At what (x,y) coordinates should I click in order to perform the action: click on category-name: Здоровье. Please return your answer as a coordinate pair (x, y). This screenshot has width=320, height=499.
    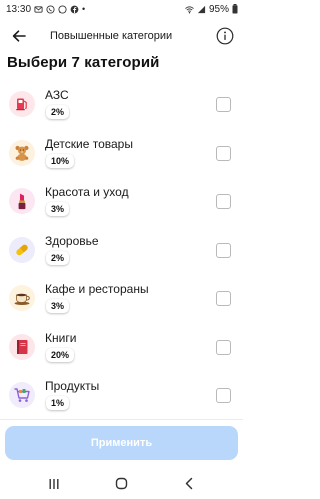
    Looking at the image, I should click on (72, 240).